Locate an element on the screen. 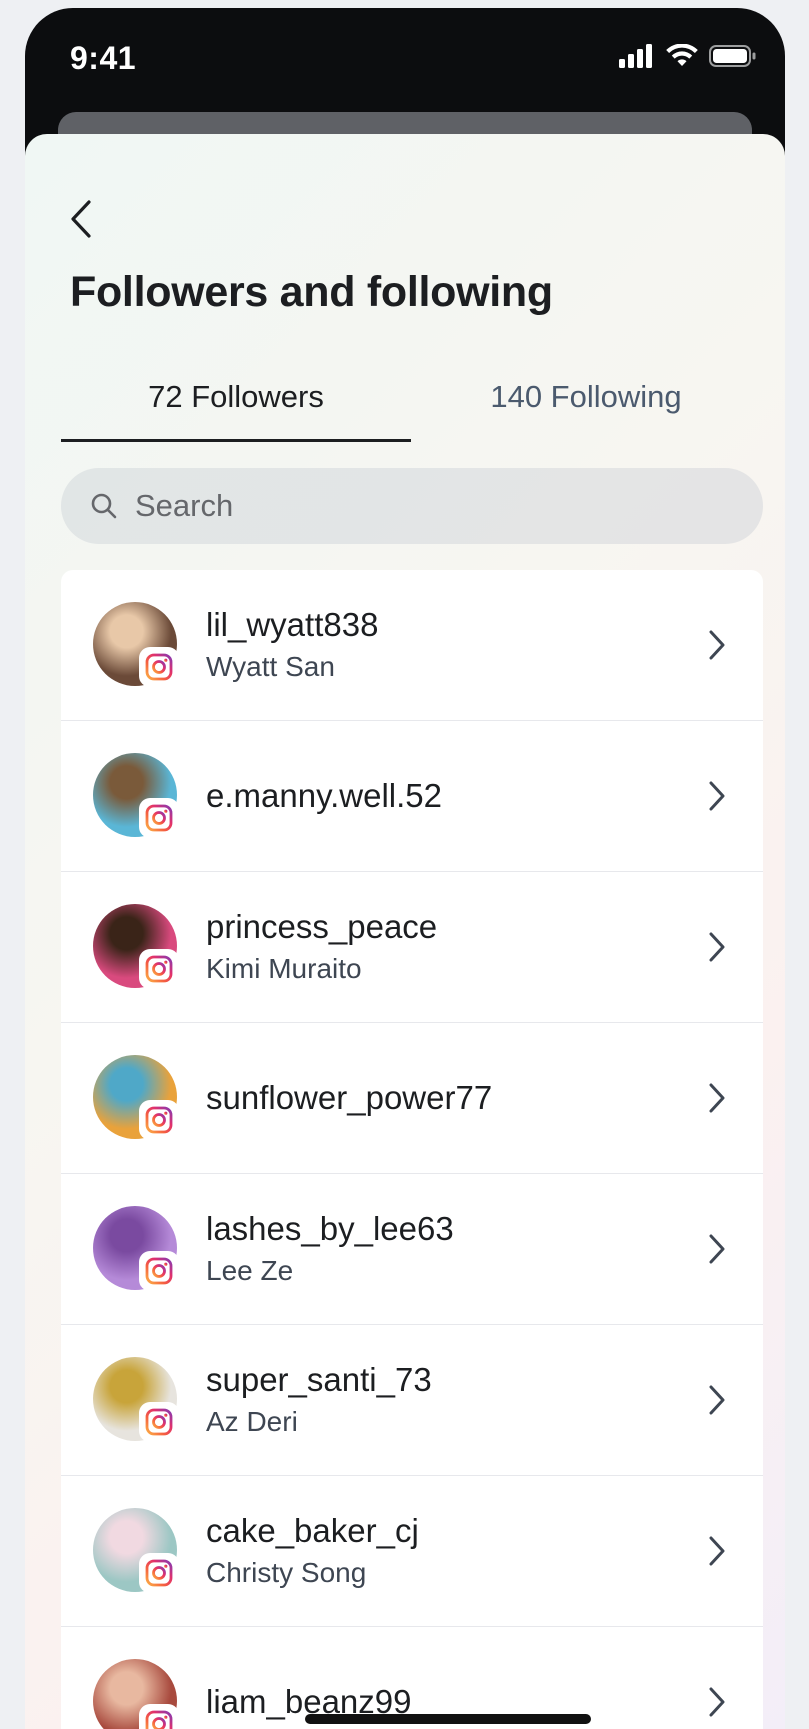 The height and width of the screenshot is (1729, 809). full-name: Az Deri is located at coordinates (252, 1421).